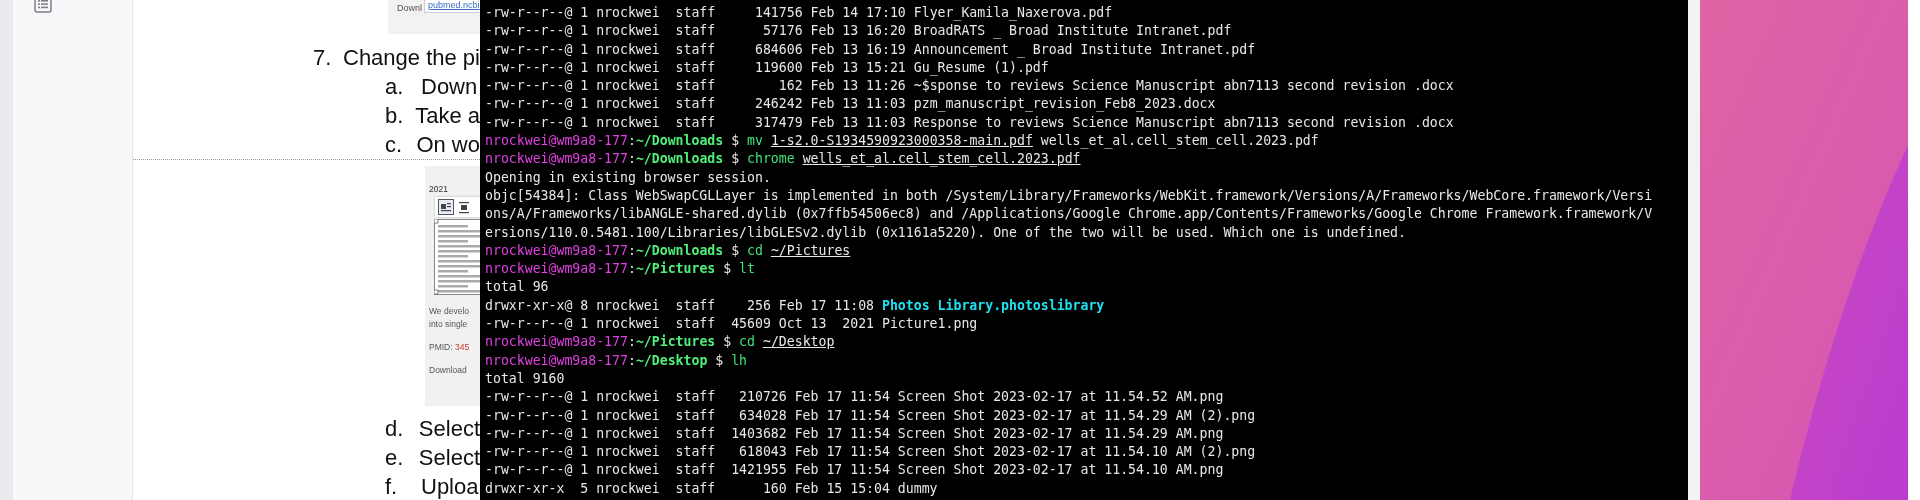 The image size is (1920, 500). I want to click on pmid-text: PMID: 345, so click(450, 347).